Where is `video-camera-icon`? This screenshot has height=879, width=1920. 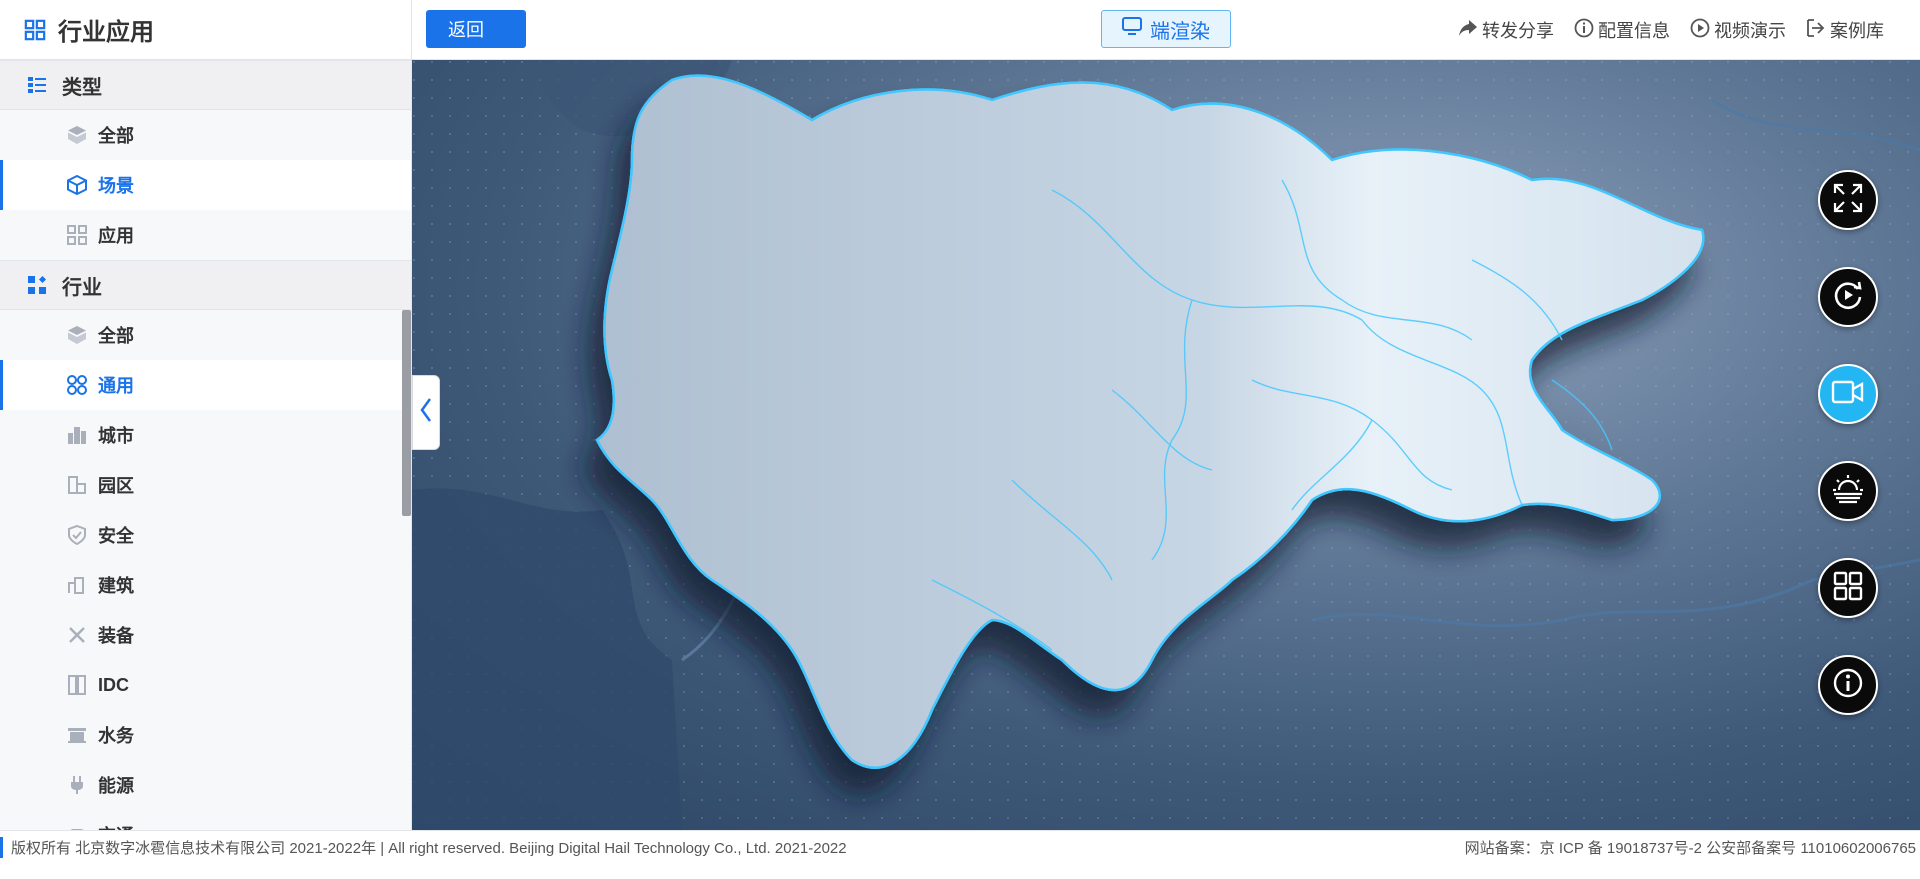 video-camera-icon is located at coordinates (1848, 394).